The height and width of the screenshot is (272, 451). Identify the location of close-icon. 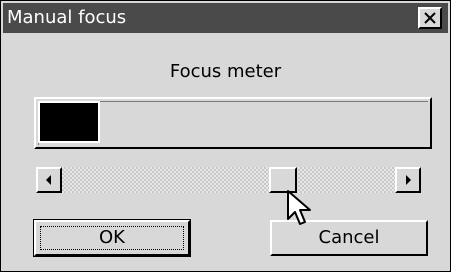
(430, 18).